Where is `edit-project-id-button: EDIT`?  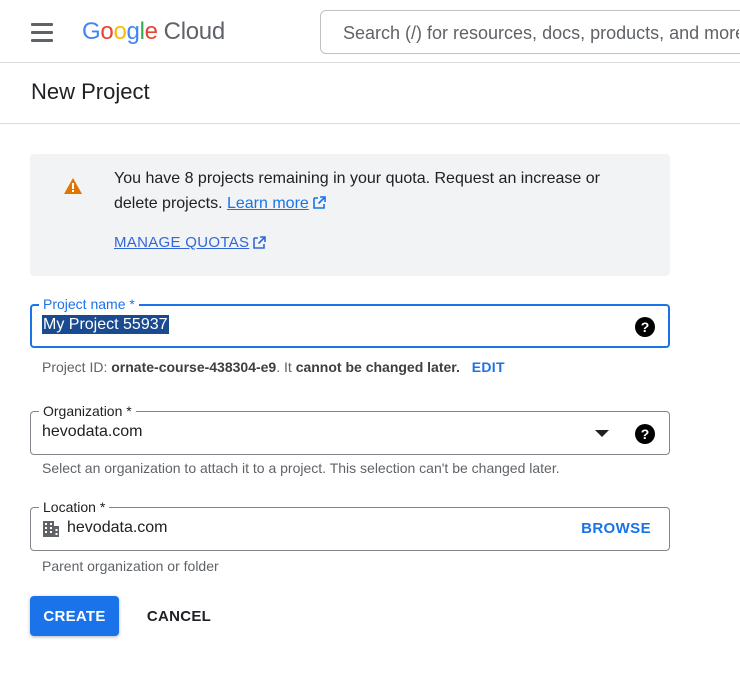 edit-project-id-button: EDIT is located at coordinates (488, 367).